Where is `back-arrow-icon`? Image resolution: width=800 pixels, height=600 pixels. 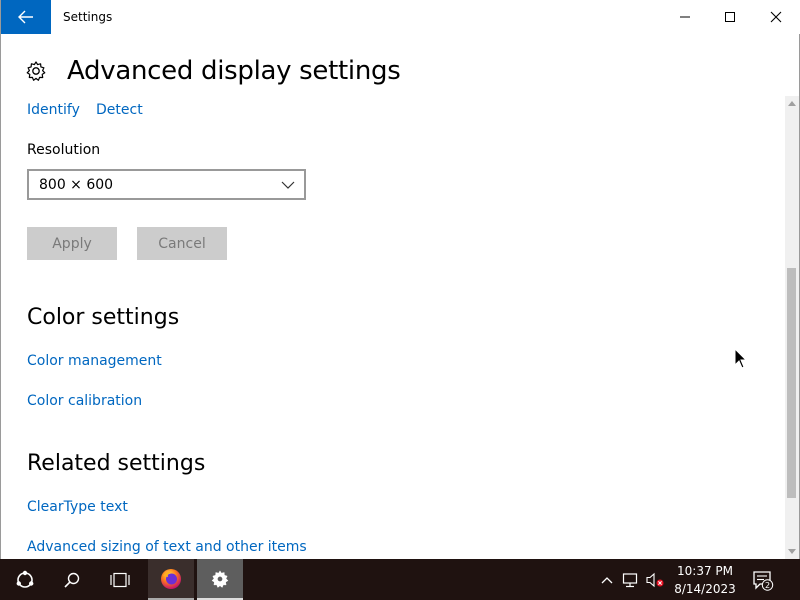
back-arrow-icon is located at coordinates (25, 17).